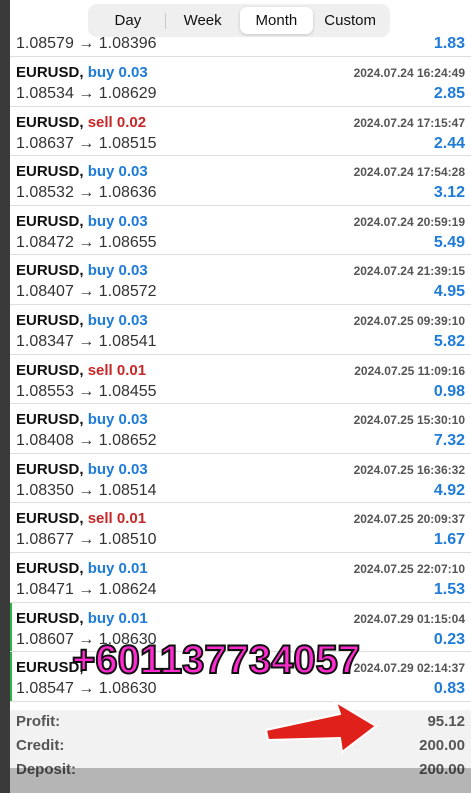  I want to click on trade-prices: 1.08553 → 1.08455, so click(86, 391).